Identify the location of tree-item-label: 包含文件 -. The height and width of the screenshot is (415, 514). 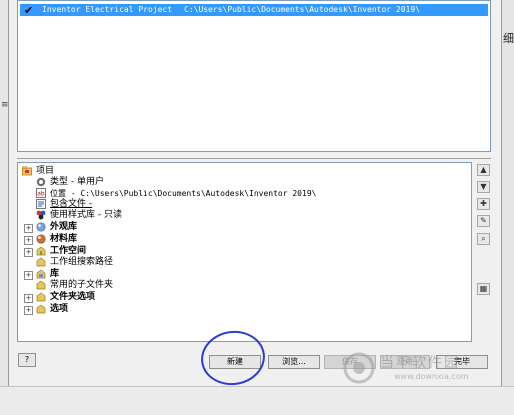
(71, 204).